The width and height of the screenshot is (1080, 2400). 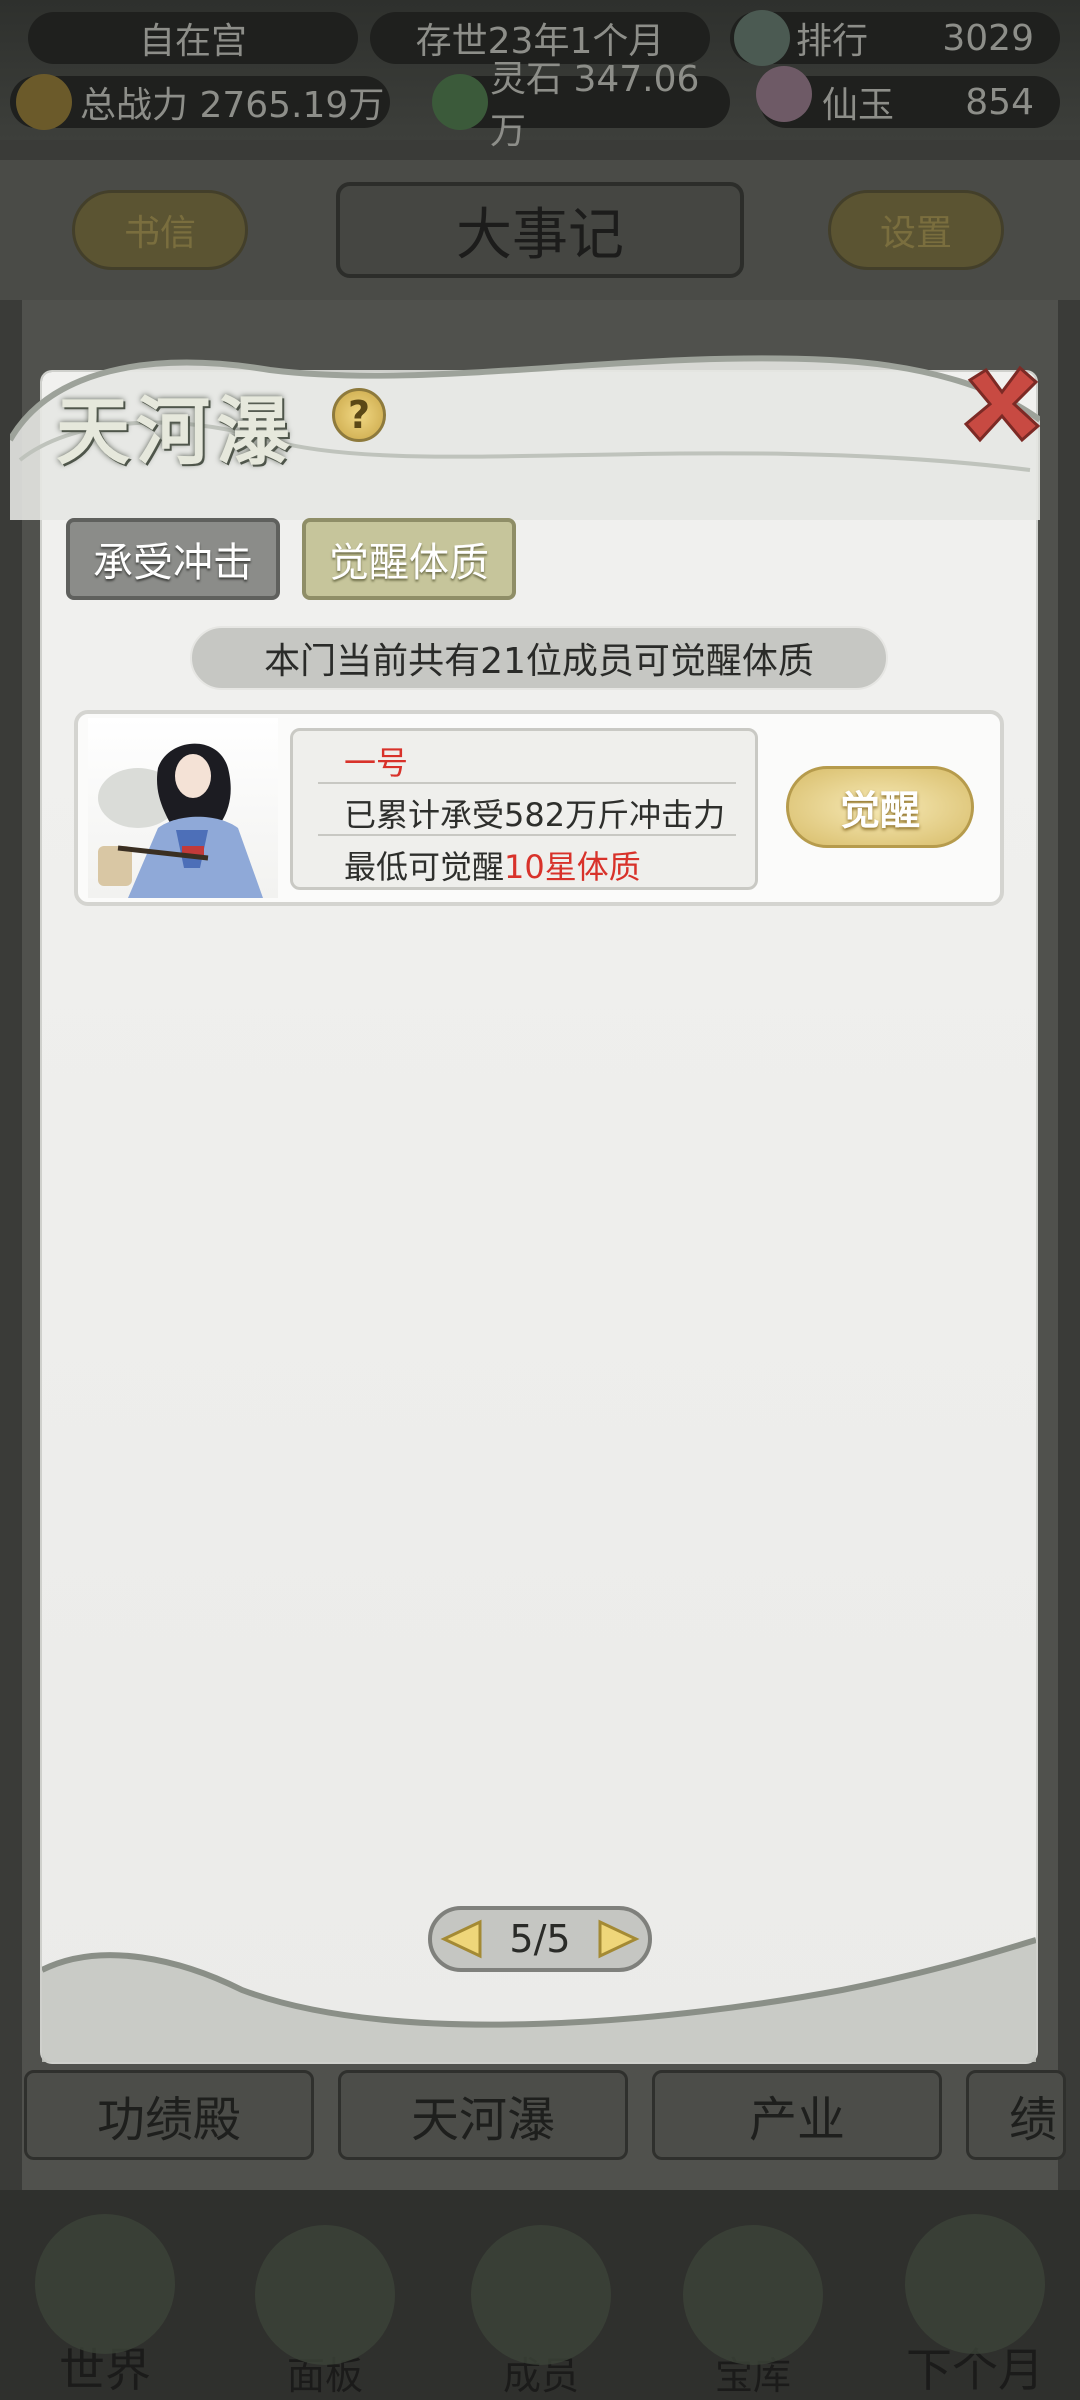 I want to click on bg-tab-merit-hall: 功绩殿, so click(x=169, y=2115).